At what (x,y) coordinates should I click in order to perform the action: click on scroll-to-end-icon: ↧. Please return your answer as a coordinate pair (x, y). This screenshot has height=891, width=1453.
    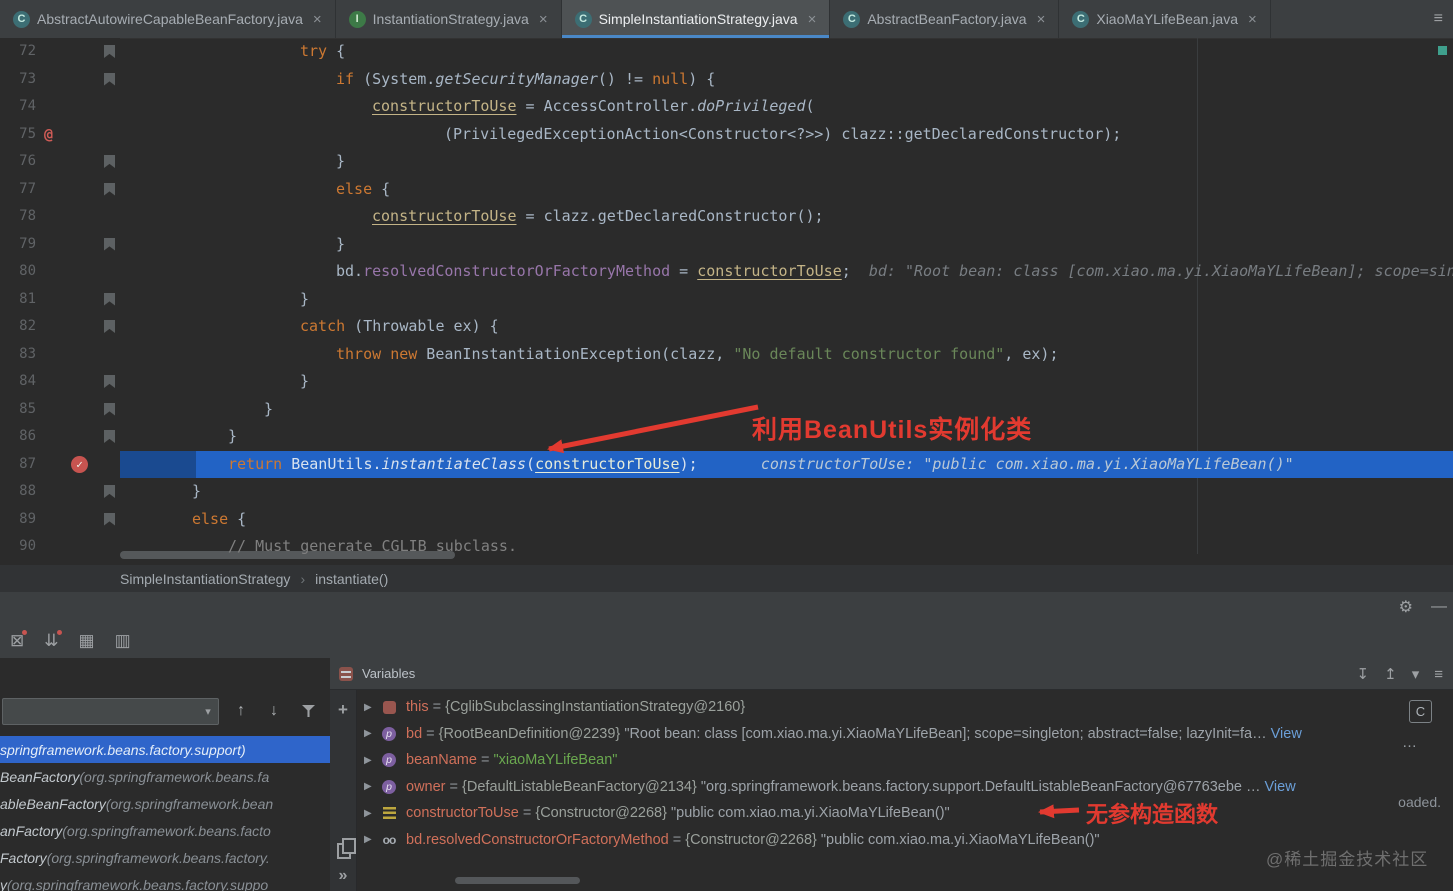
    Looking at the image, I should click on (1363, 674).